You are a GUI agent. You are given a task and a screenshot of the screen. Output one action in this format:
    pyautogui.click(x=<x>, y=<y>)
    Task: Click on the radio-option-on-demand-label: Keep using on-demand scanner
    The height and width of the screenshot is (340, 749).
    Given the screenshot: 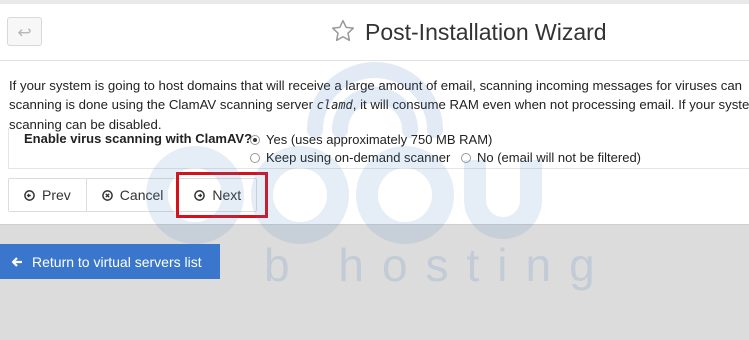 What is the action you would take?
    pyautogui.click(x=358, y=157)
    